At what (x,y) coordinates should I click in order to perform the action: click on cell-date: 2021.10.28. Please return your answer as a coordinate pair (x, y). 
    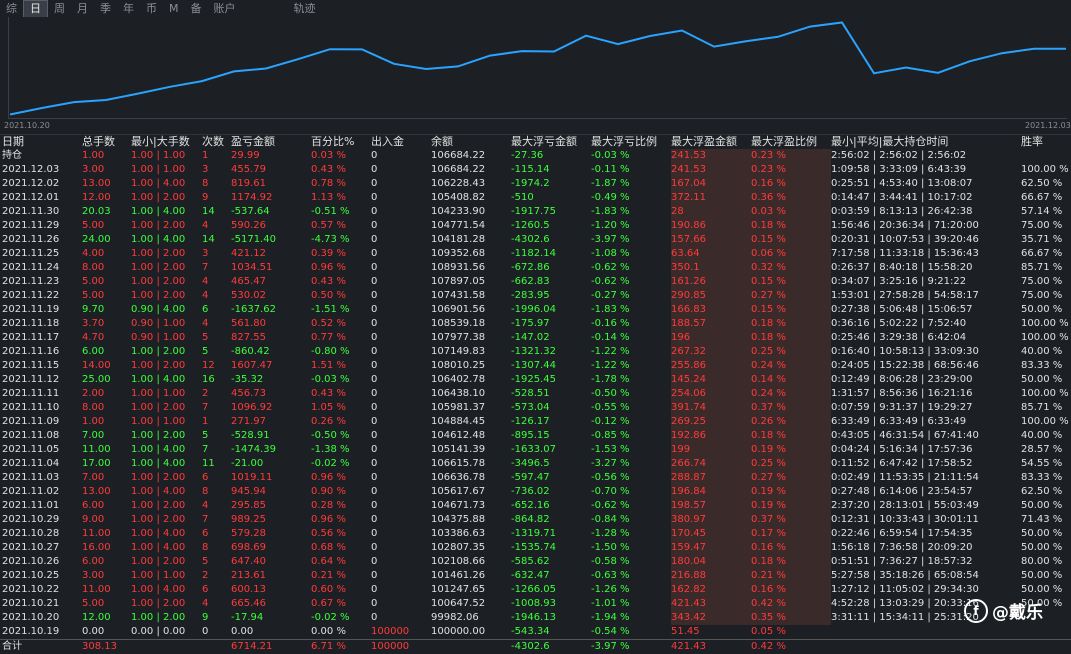
    Looking at the image, I should click on (31, 533).